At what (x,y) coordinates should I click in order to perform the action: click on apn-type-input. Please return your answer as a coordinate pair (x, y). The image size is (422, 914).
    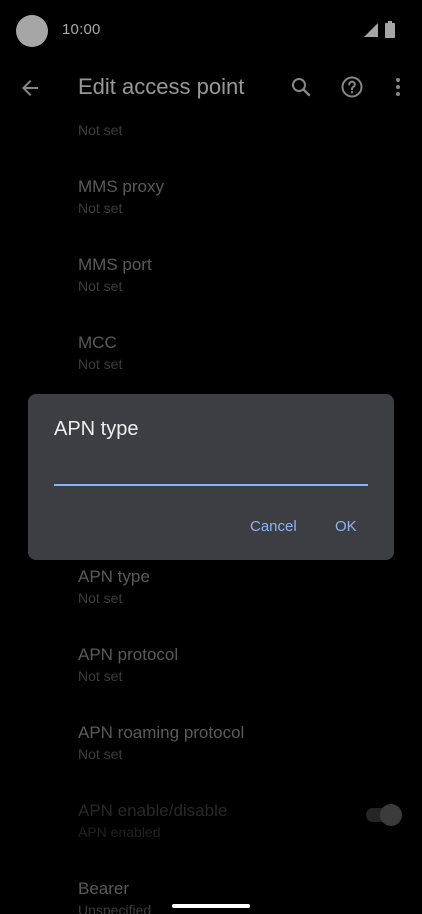
    Looking at the image, I should click on (211, 470).